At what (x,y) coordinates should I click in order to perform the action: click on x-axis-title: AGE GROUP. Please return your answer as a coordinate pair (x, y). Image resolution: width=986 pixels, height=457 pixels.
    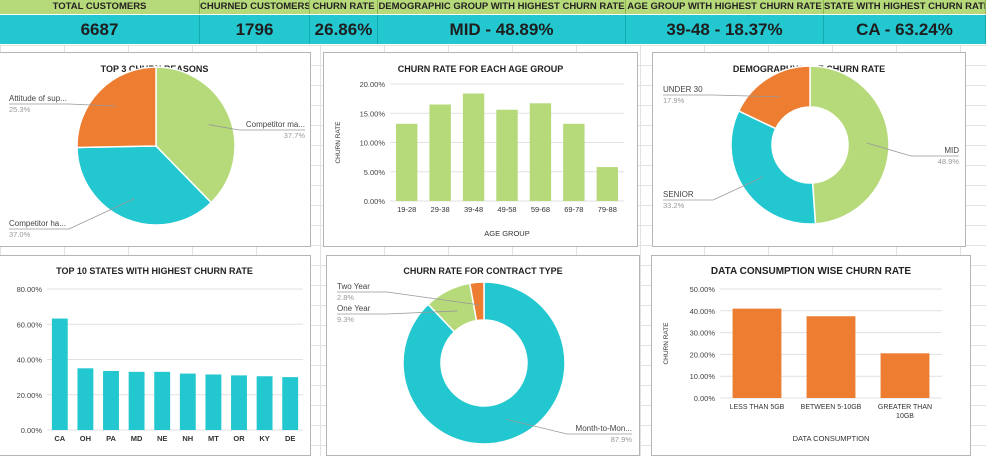
    Looking at the image, I should click on (506, 233).